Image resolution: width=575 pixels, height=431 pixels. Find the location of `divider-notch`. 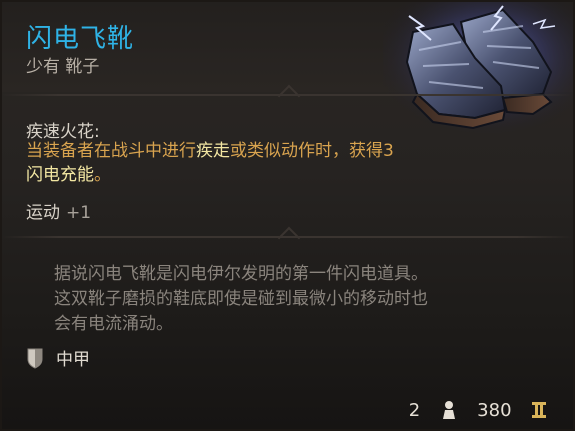

divider-notch is located at coordinates (289, 238).